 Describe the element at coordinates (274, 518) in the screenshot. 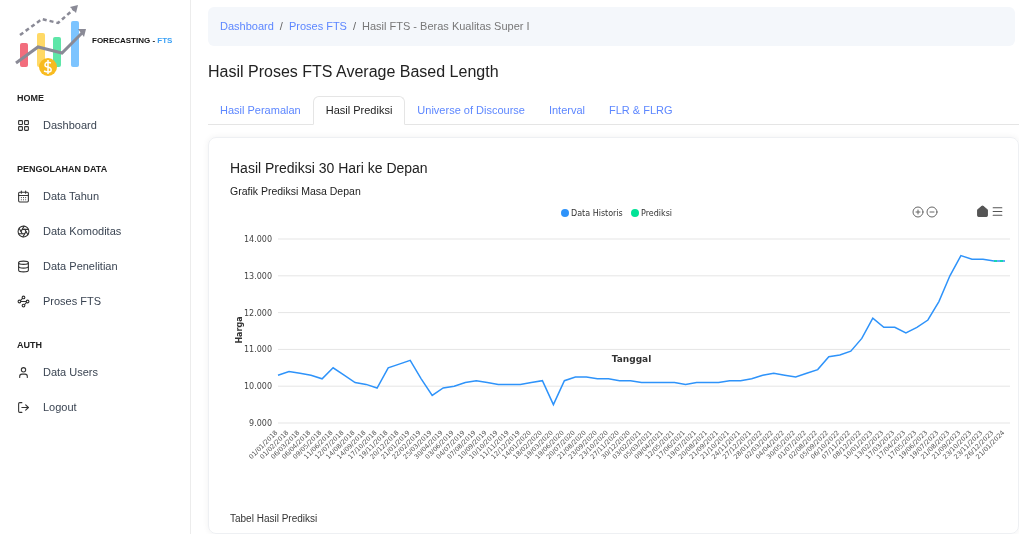

I see `table-title: Tabel Hasil Prediksi` at that location.